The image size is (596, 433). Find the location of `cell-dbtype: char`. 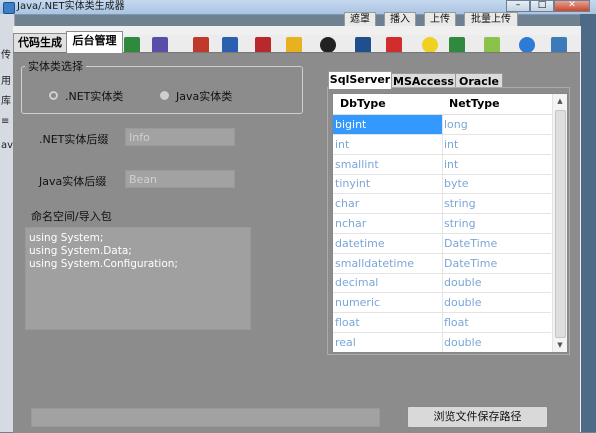

cell-dbtype: char is located at coordinates (388, 204).